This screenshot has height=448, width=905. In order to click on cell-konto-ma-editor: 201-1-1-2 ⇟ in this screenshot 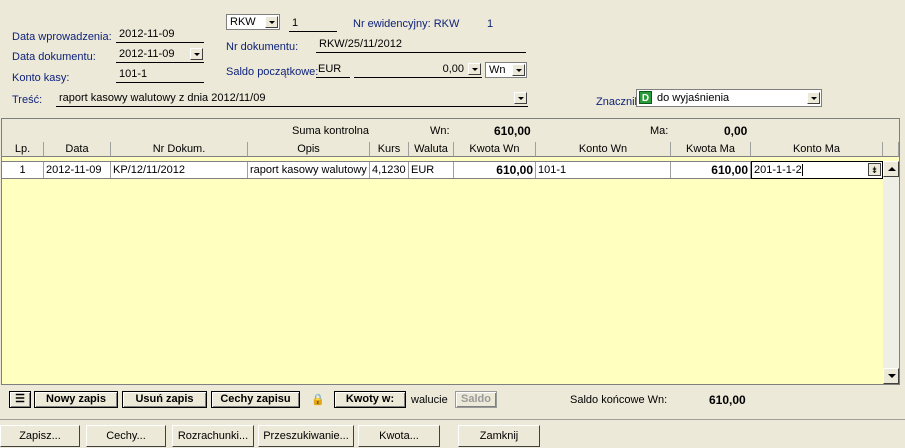, I will do `click(817, 170)`.